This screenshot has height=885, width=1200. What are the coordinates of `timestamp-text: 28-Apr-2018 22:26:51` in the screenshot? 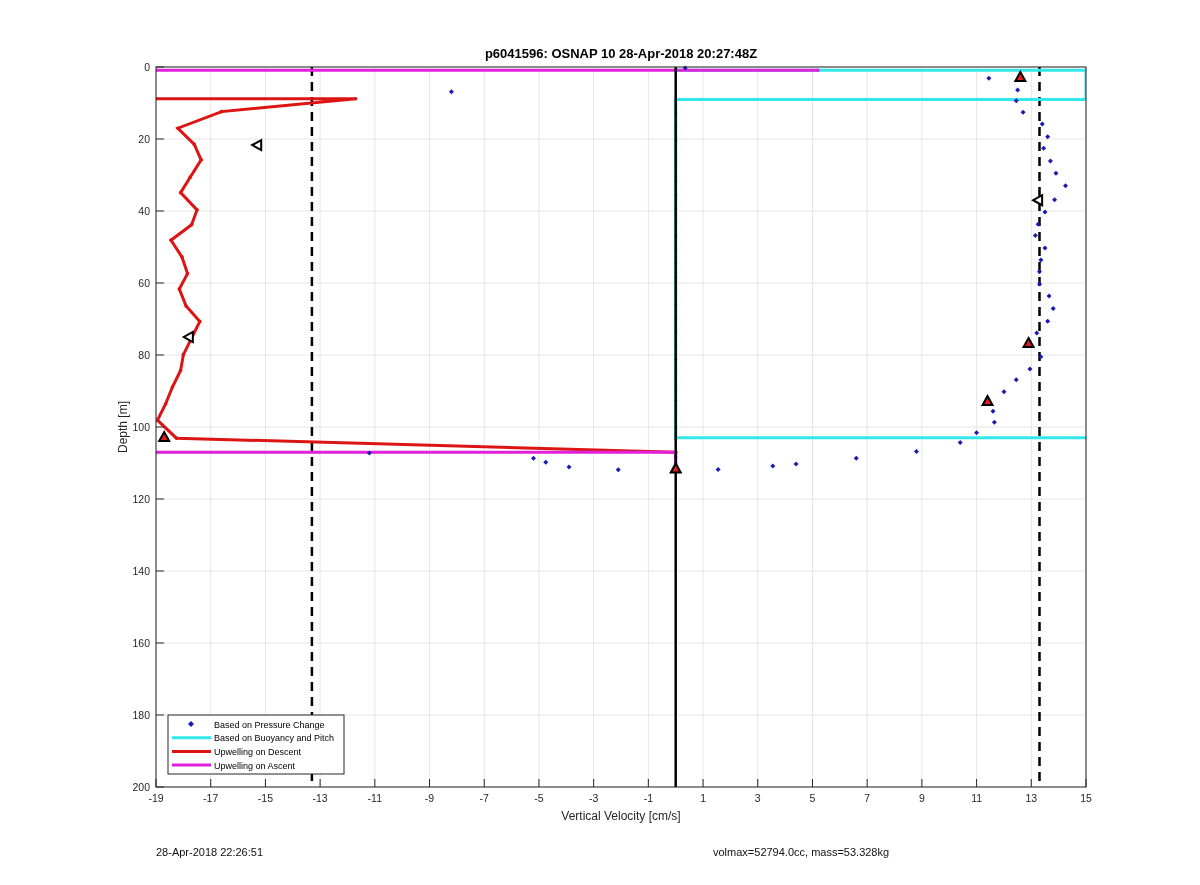 It's located at (210, 852).